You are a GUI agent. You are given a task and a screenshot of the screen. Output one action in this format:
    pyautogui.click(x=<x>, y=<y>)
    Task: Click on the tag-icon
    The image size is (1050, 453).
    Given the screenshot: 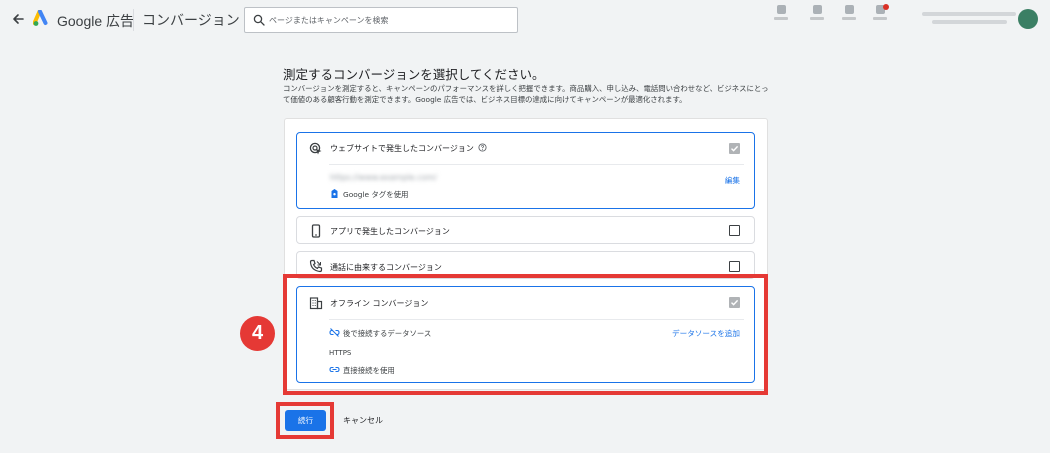 What is the action you would take?
    pyautogui.click(x=334, y=193)
    